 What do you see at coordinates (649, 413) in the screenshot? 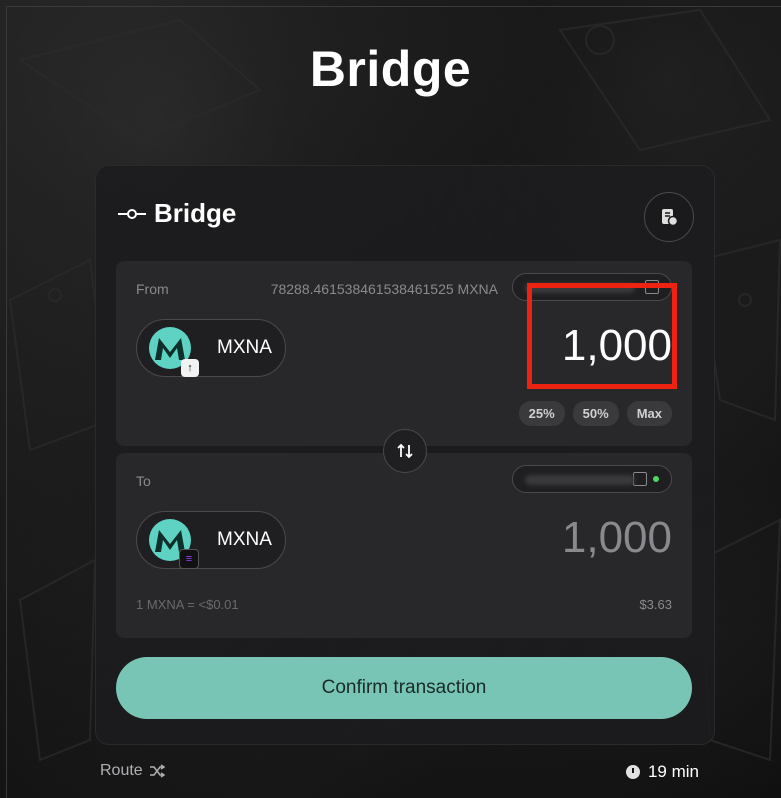
I see `max-button: Max` at bounding box center [649, 413].